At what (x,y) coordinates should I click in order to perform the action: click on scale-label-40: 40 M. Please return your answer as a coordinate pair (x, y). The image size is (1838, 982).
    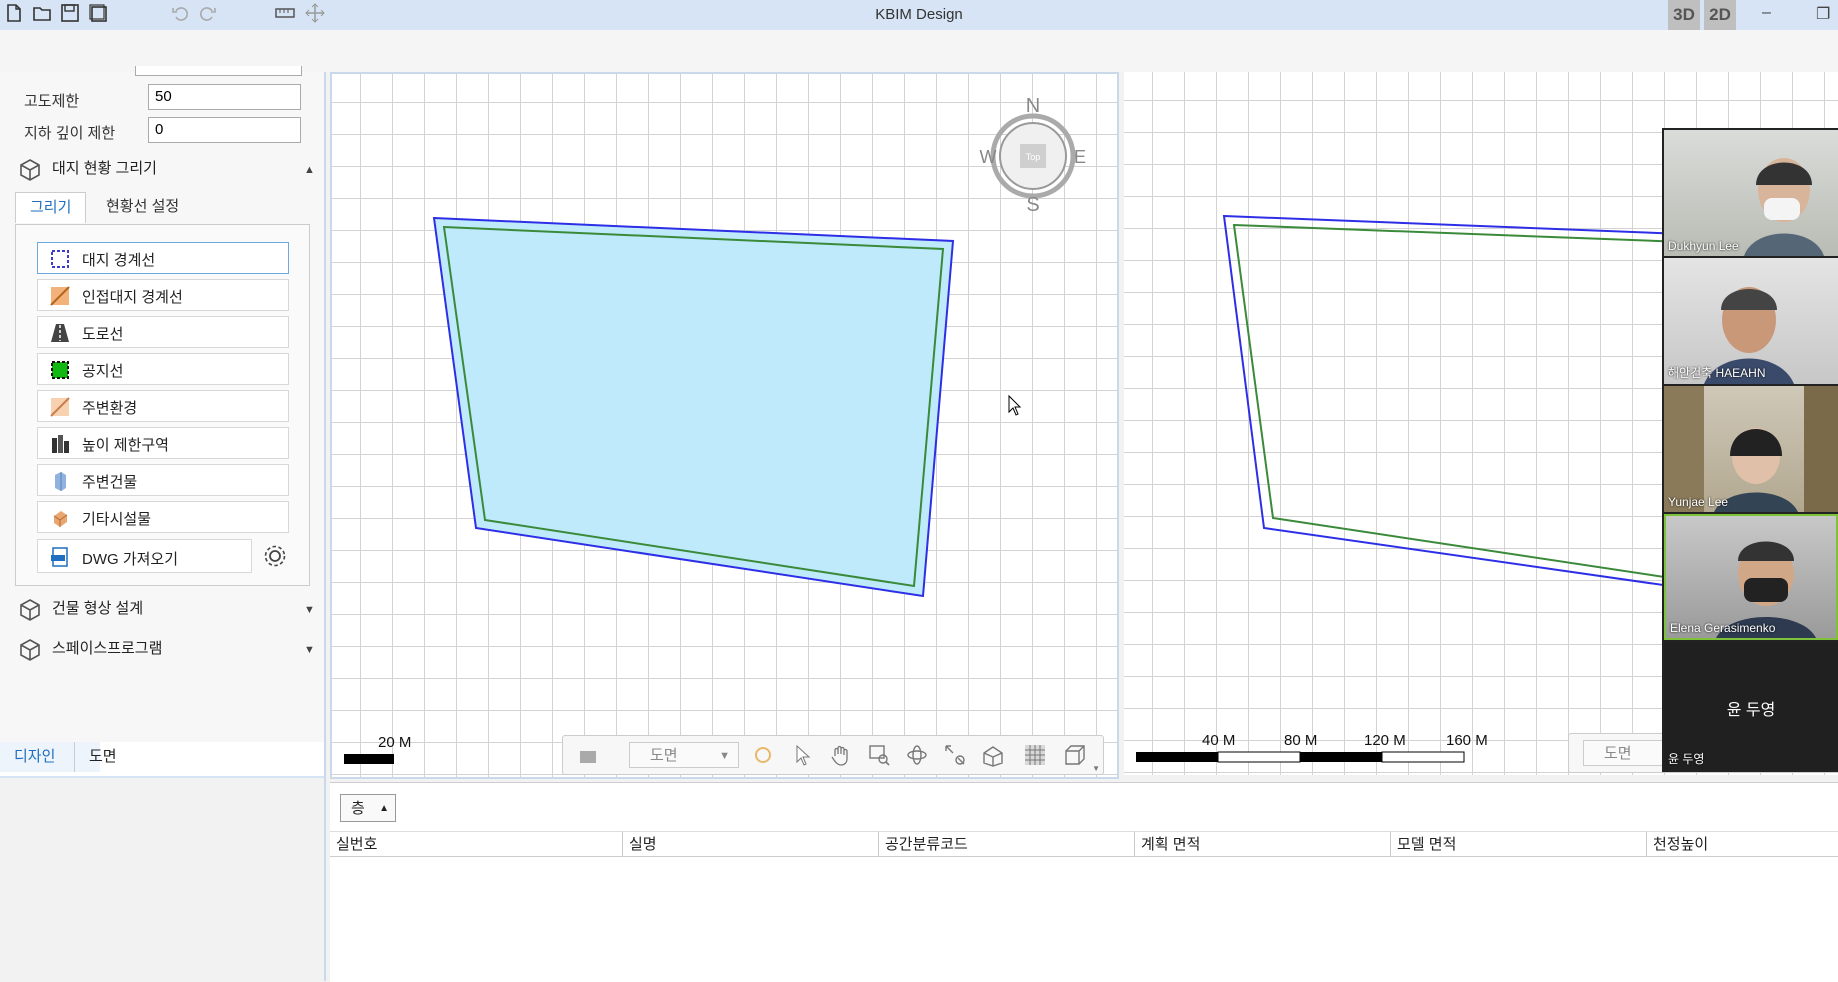
    Looking at the image, I should click on (1219, 740).